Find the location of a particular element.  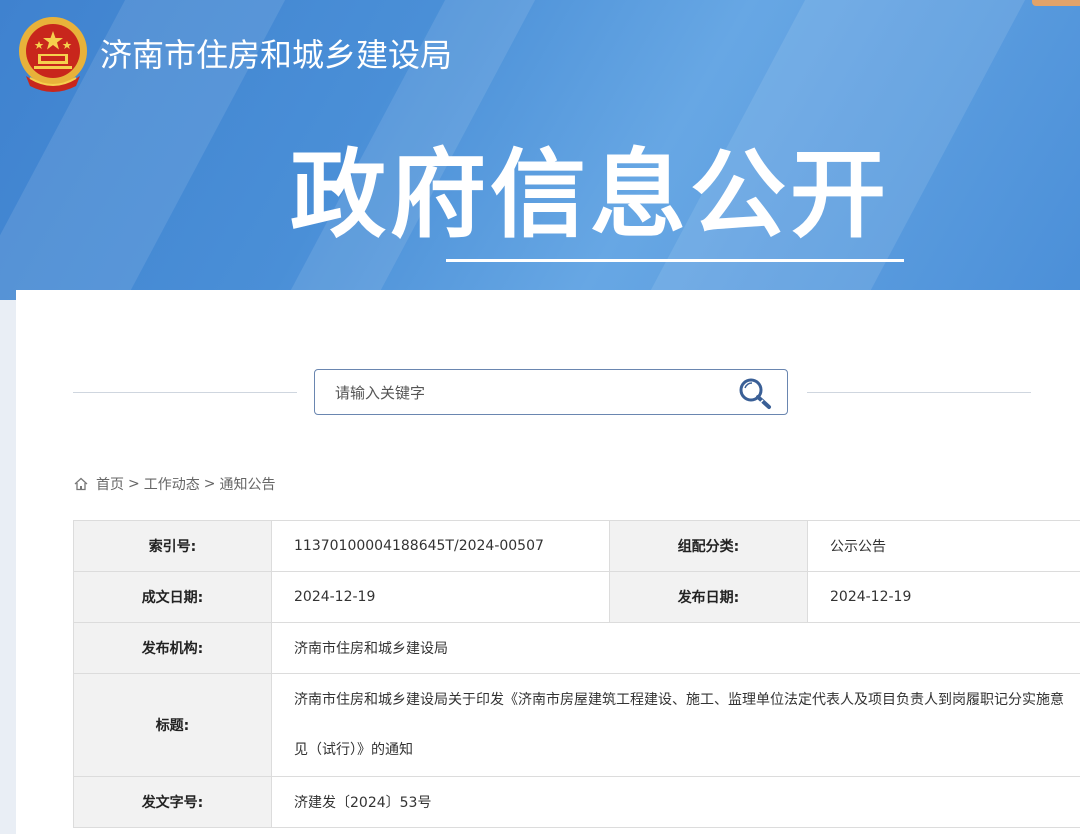

publish-date-label: 发布日期: is located at coordinates (708, 597).